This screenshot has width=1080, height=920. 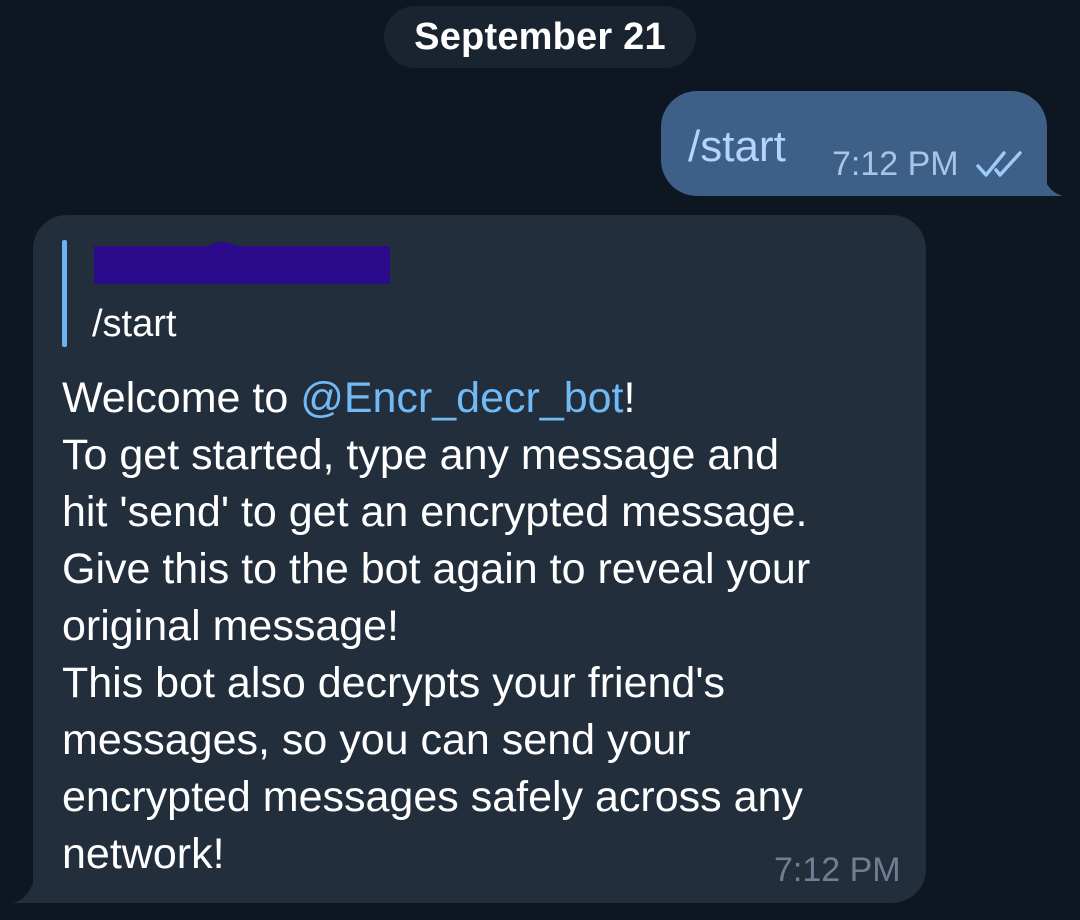 I want to click on message-line: Welcome to @Encr_decr_bot!, so click(x=487, y=398).